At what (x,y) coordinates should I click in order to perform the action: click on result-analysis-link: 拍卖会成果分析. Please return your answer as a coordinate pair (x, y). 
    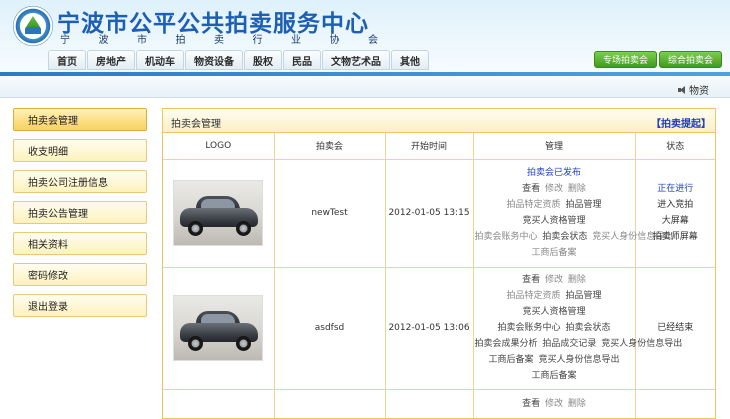
    Looking at the image, I should click on (506, 344).